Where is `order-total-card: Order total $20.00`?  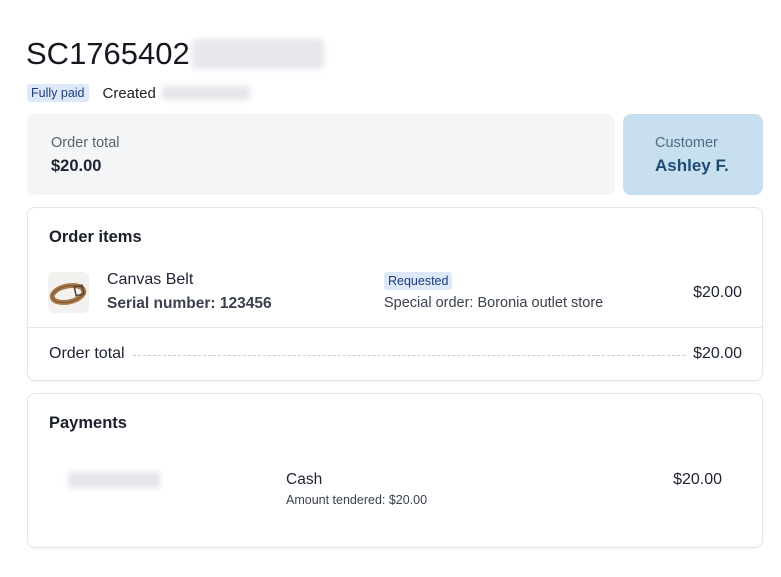 order-total-card: Order total $20.00 is located at coordinates (321, 154).